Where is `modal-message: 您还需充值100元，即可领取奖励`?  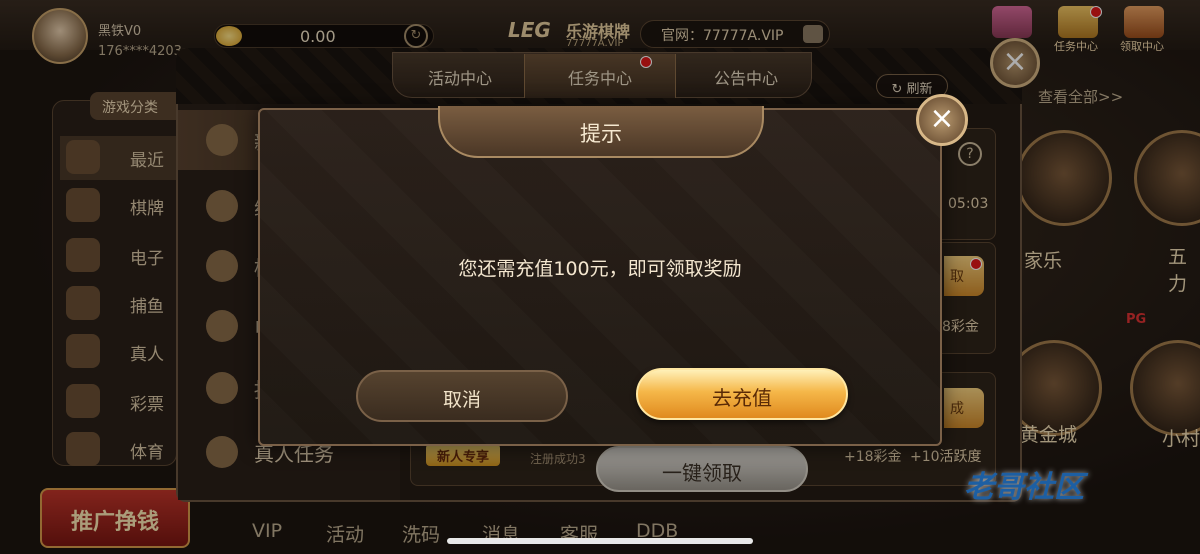
modal-message: 您还需充值100元，即可领取奖励 is located at coordinates (600, 269).